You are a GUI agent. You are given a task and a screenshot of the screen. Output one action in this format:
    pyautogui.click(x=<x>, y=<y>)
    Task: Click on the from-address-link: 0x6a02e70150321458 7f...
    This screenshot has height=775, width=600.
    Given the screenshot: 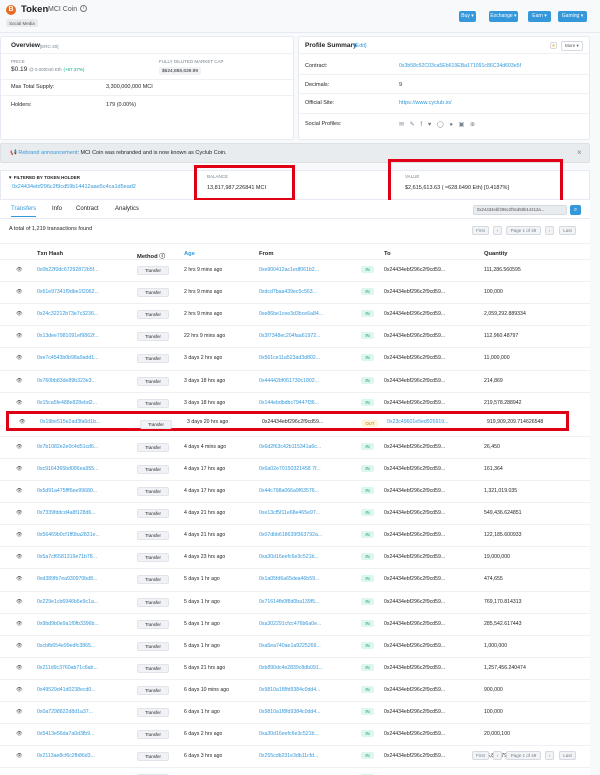 What is the action you would take?
    pyautogui.click(x=290, y=469)
    